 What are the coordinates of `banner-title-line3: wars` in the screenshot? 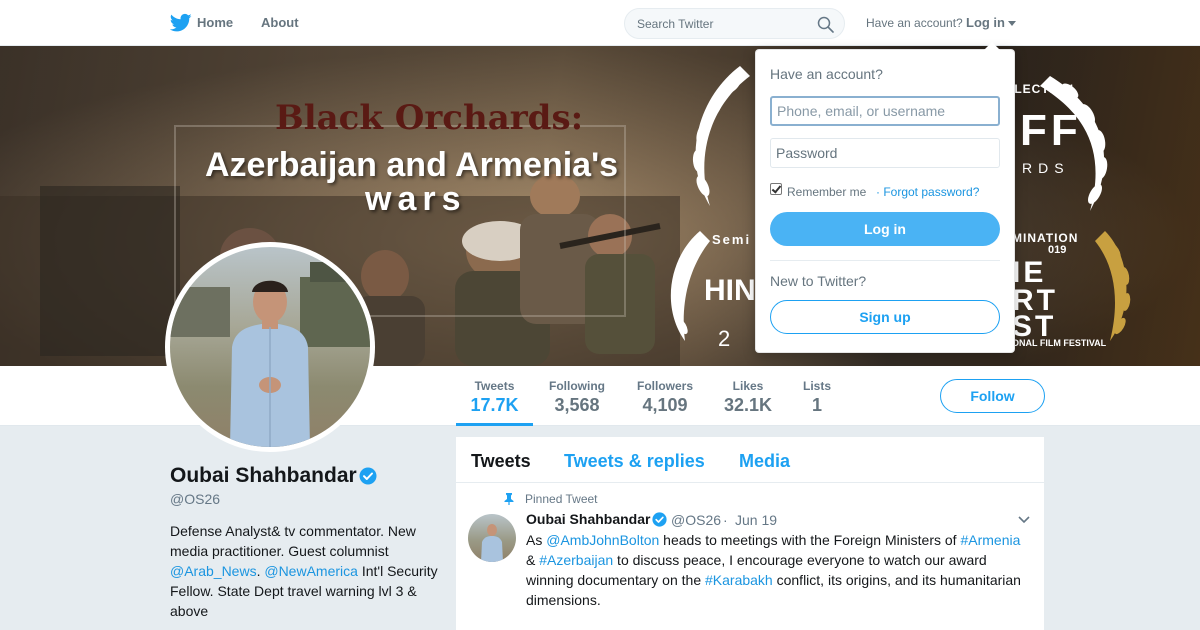 It's located at (416, 199).